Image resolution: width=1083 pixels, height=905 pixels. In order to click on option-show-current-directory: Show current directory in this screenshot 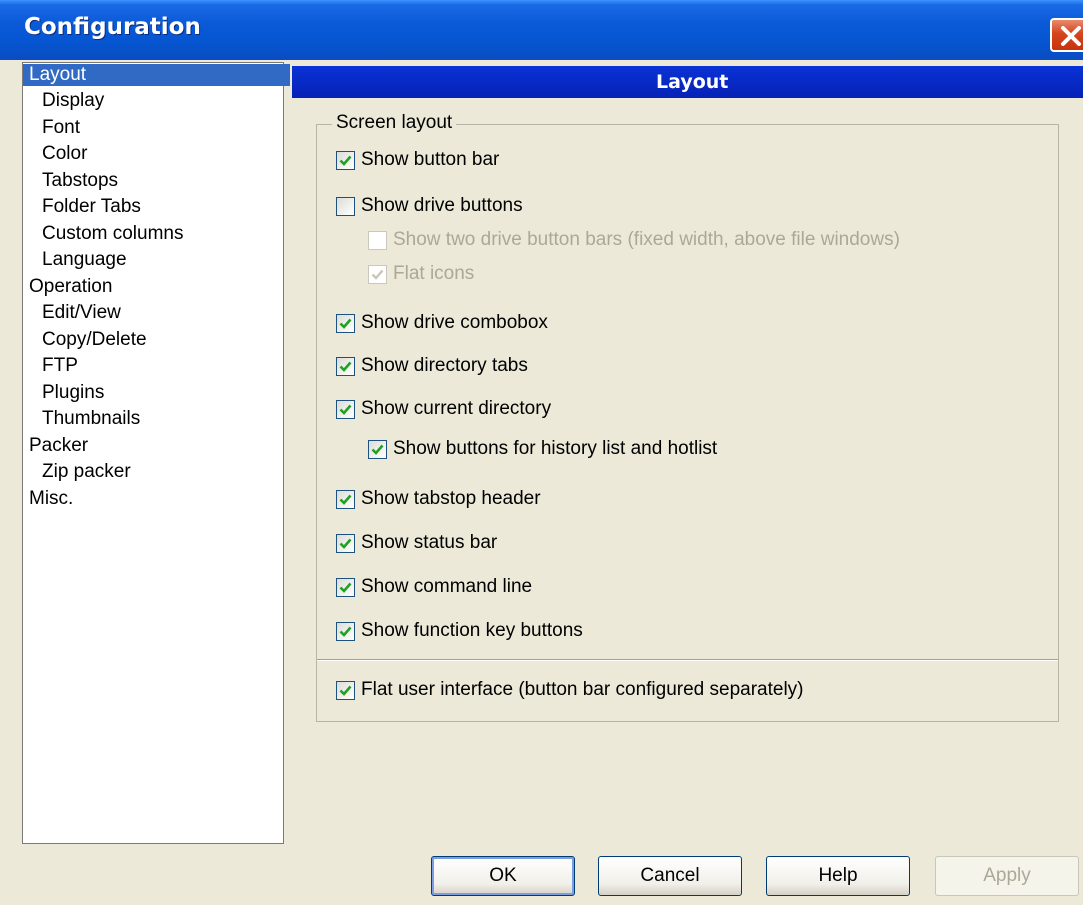, I will do `click(443, 409)`.